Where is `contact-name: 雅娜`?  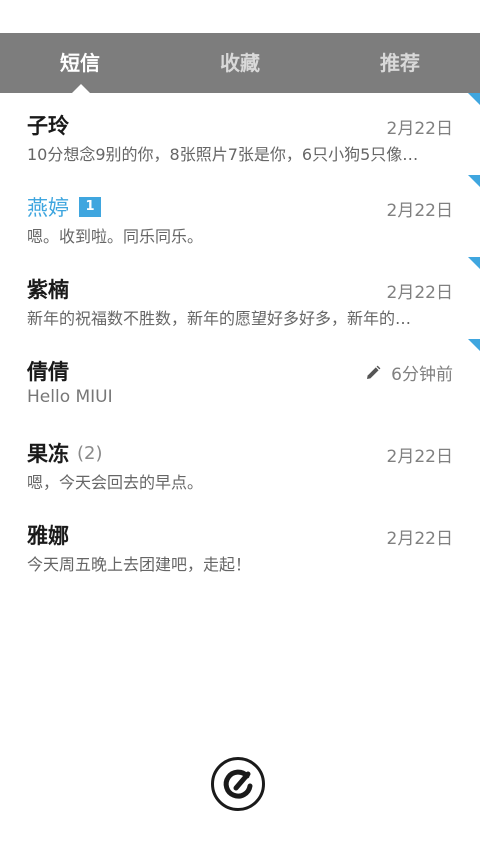
contact-name: 雅娜 is located at coordinates (48, 536).